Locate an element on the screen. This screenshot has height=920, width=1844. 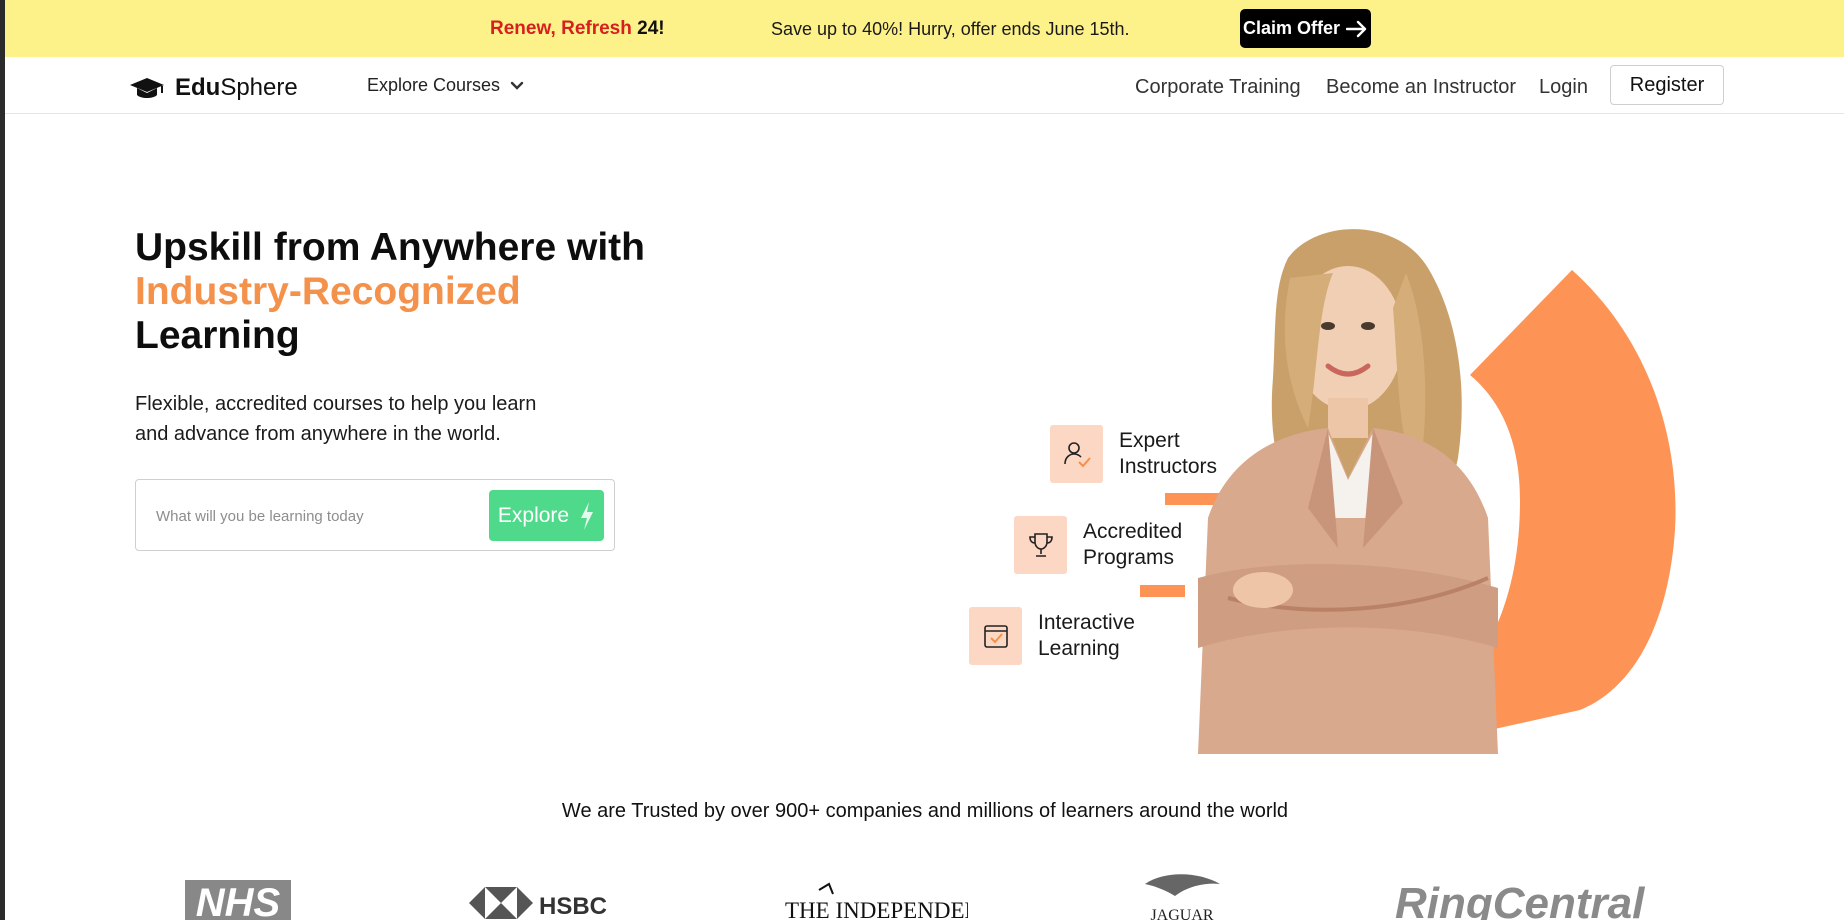
promo-renew-label: Renew, Refresh is located at coordinates (561, 28).